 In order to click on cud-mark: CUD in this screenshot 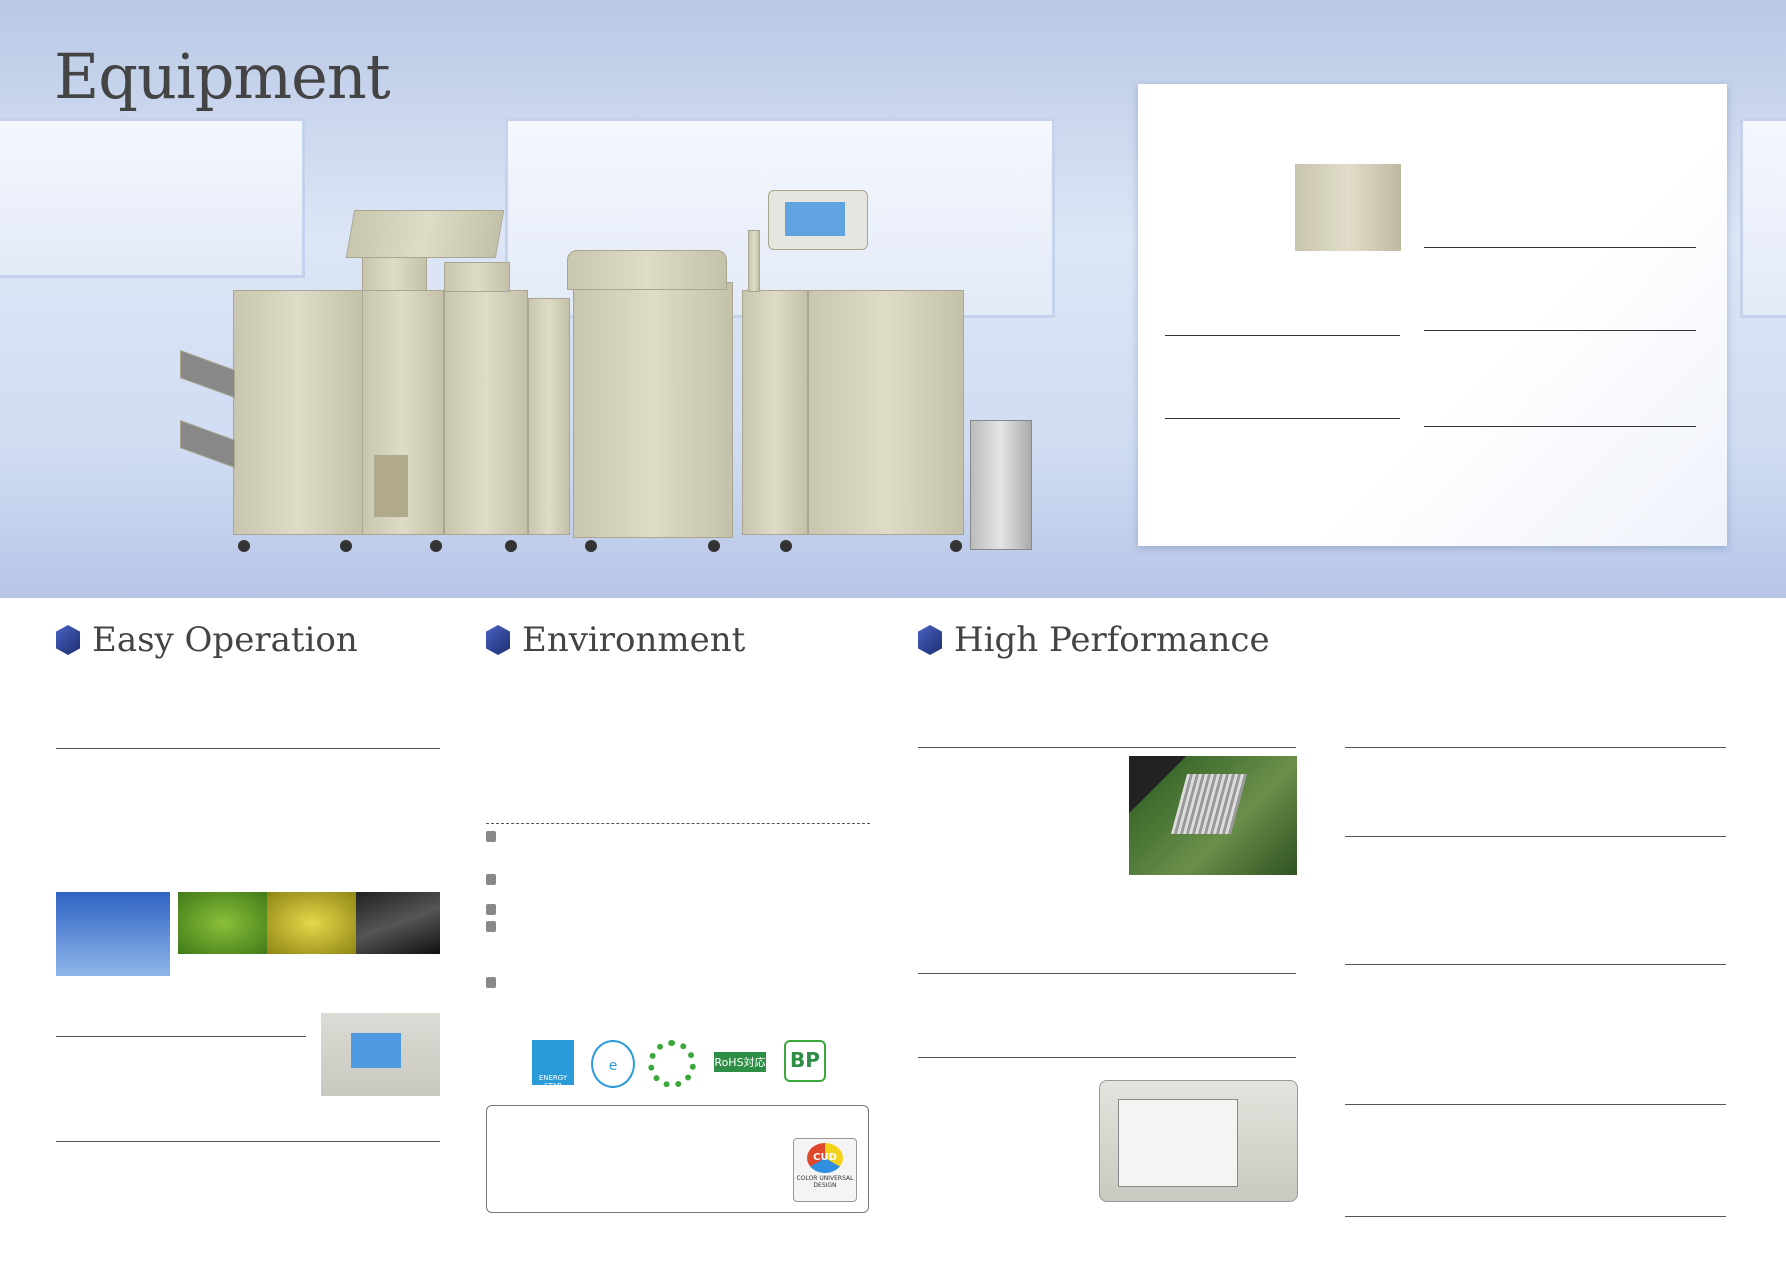, I will do `click(825, 1158)`.